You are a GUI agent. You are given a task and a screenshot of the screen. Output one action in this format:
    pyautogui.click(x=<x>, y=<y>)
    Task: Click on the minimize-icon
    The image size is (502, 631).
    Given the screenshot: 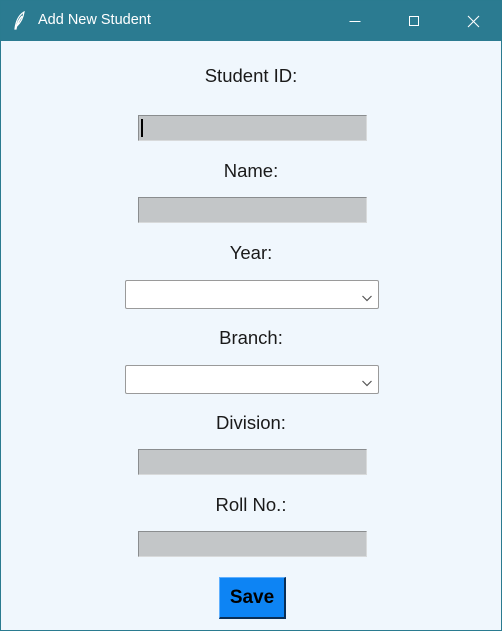 What is the action you would take?
    pyautogui.click(x=355, y=21)
    